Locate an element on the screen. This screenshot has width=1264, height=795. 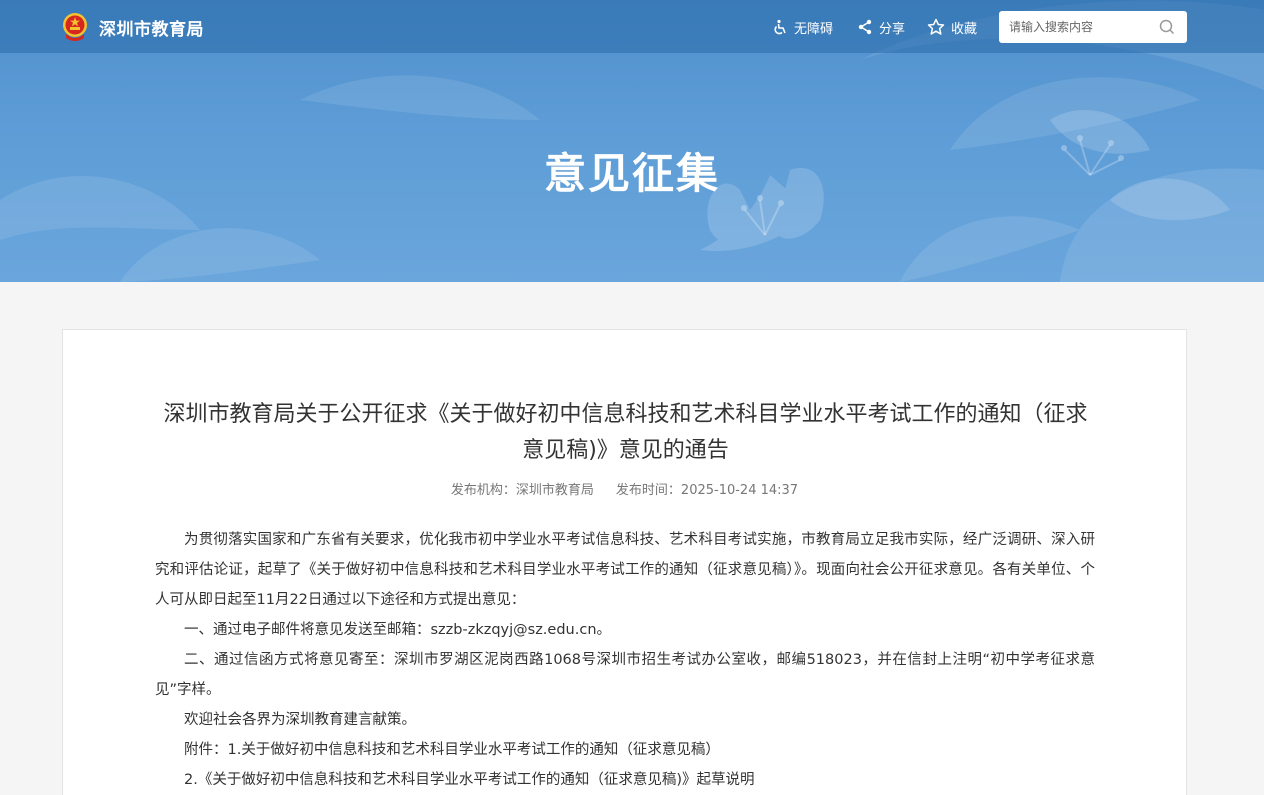
accessibility-icon is located at coordinates (780, 27).